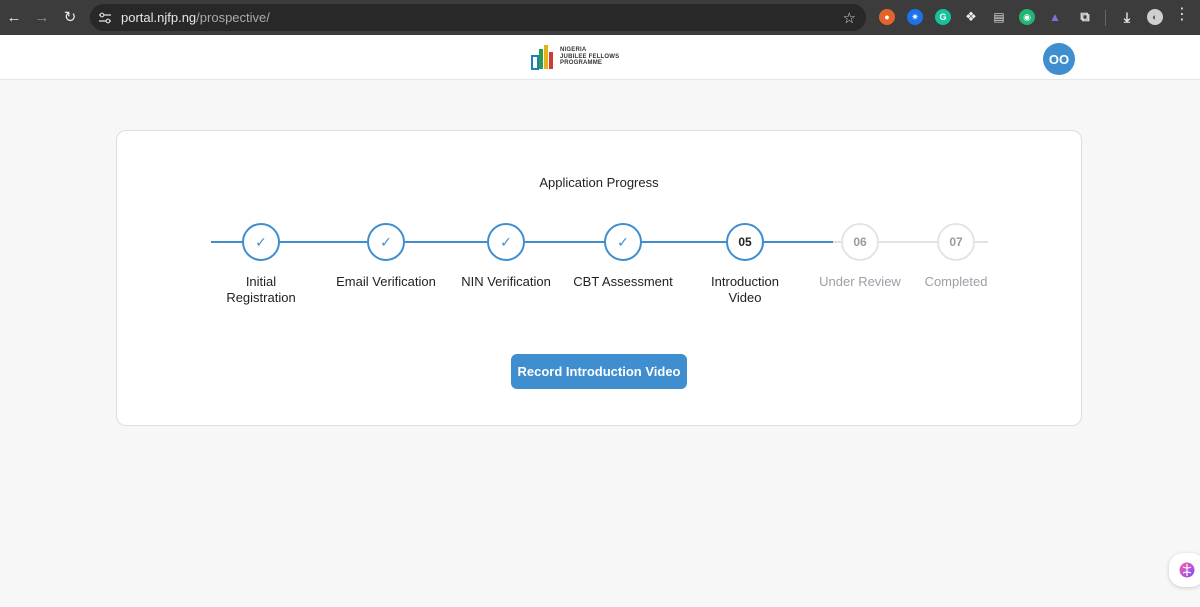 This screenshot has width=1200, height=607. Describe the element at coordinates (1184, 570) in the screenshot. I see `assistant-brain-icon` at that location.